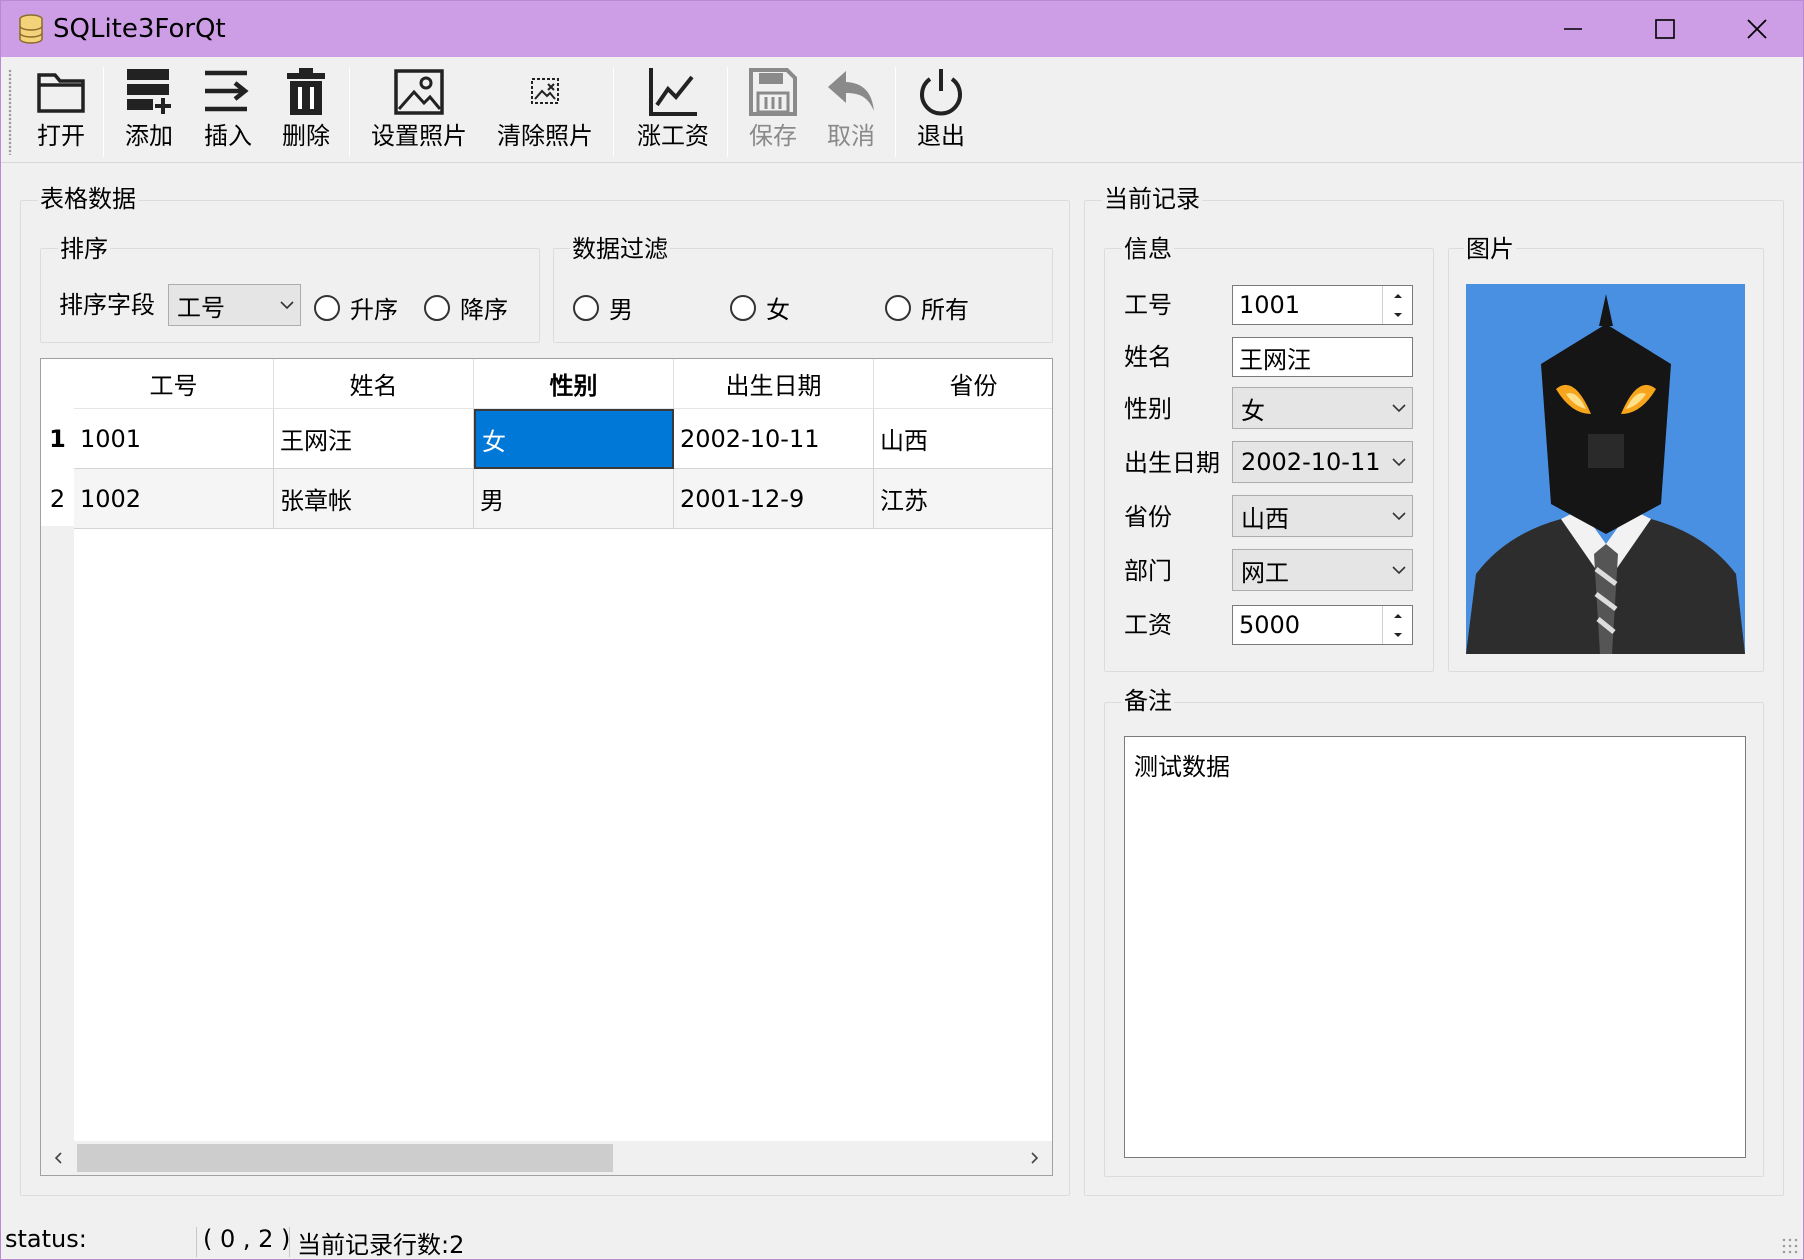 Image resolution: width=1804 pixels, height=1260 pixels. I want to click on insert-label: 插入, so click(228, 136).